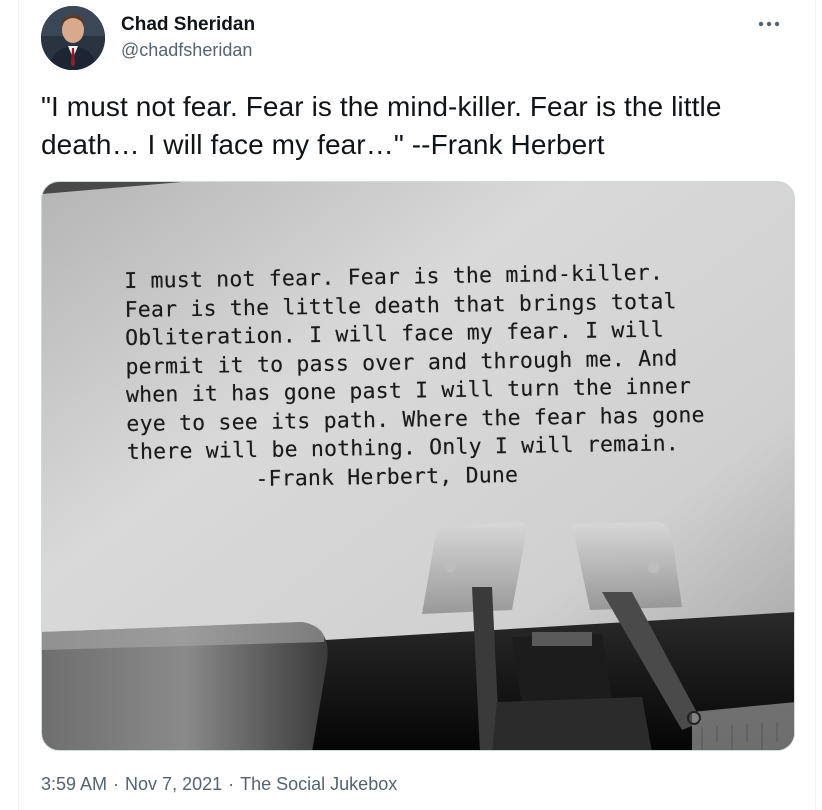 Image resolution: width=822 pixels, height=810 pixels. I want to click on avatar, so click(73, 38).